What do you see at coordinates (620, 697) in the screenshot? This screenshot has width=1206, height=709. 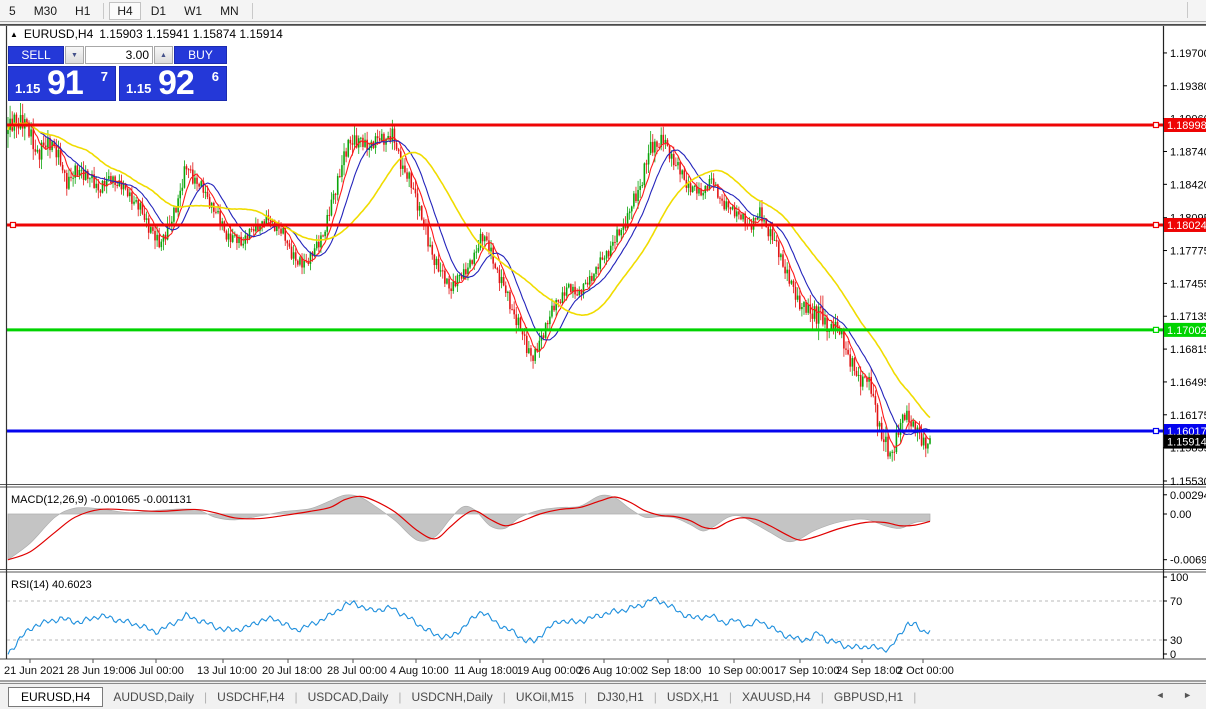 I see `chart-tab-dj30: DJ30,H1` at bounding box center [620, 697].